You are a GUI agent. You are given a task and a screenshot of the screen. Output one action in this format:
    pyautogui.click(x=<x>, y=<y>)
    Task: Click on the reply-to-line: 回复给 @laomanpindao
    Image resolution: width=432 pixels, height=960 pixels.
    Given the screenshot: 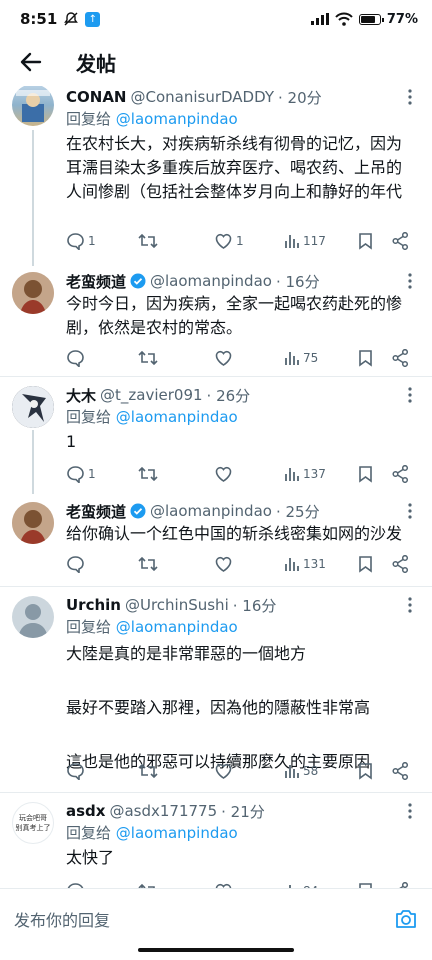 What is the action you would take?
    pyautogui.click(x=152, y=417)
    